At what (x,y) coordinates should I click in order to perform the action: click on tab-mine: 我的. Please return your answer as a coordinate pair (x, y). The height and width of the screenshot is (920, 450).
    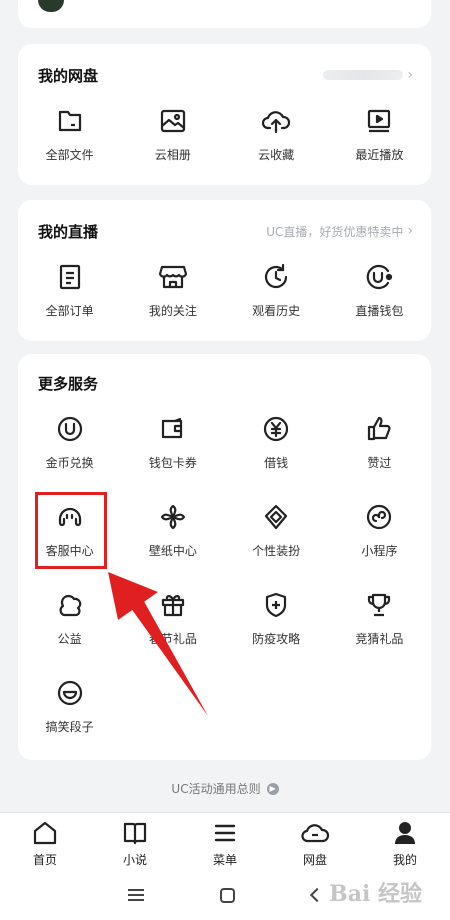
    Looking at the image, I should click on (405, 841).